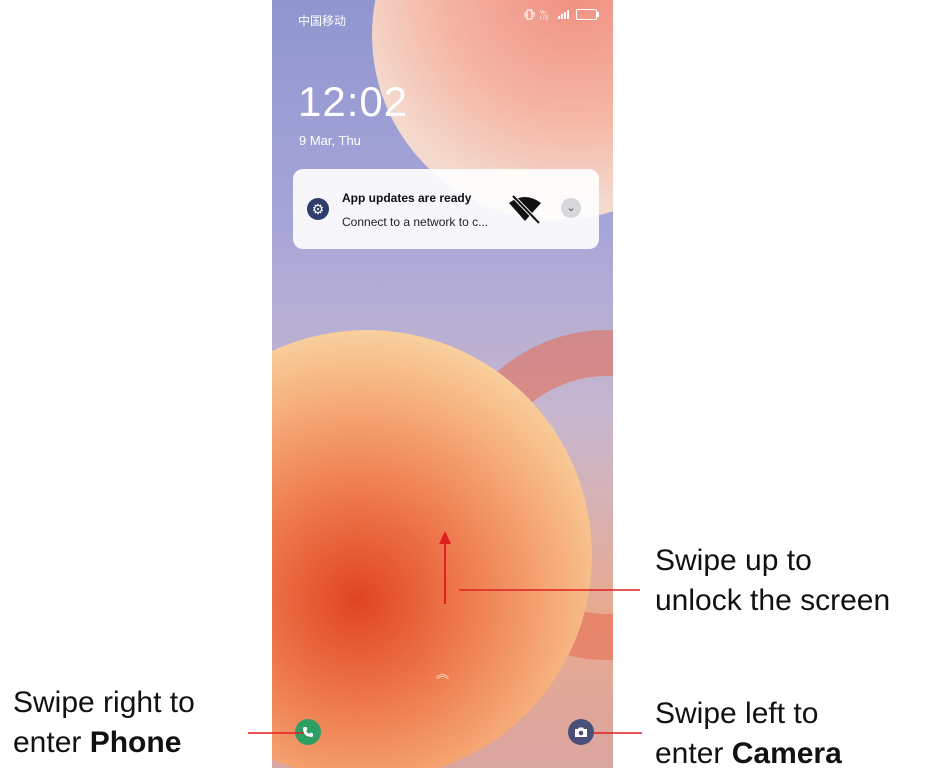 This screenshot has height=774, width=951. Describe the element at coordinates (445, 632) in the screenshot. I see `callout-lines` at that location.